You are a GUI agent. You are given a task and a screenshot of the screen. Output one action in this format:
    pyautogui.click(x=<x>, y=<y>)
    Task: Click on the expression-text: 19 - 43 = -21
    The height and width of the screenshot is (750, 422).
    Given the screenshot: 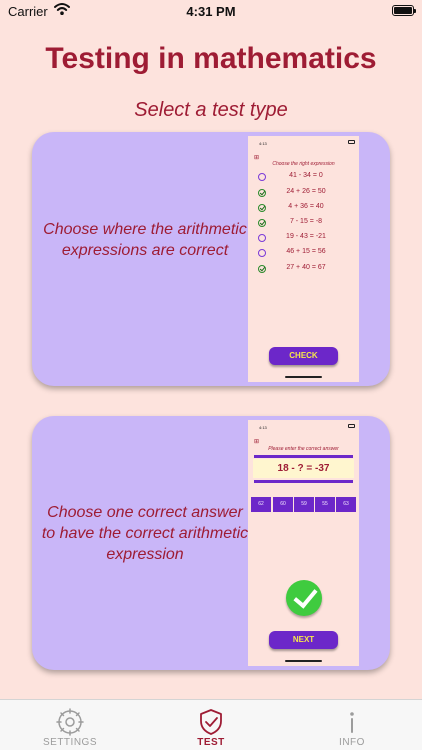 What is the action you would take?
    pyautogui.click(x=306, y=236)
    